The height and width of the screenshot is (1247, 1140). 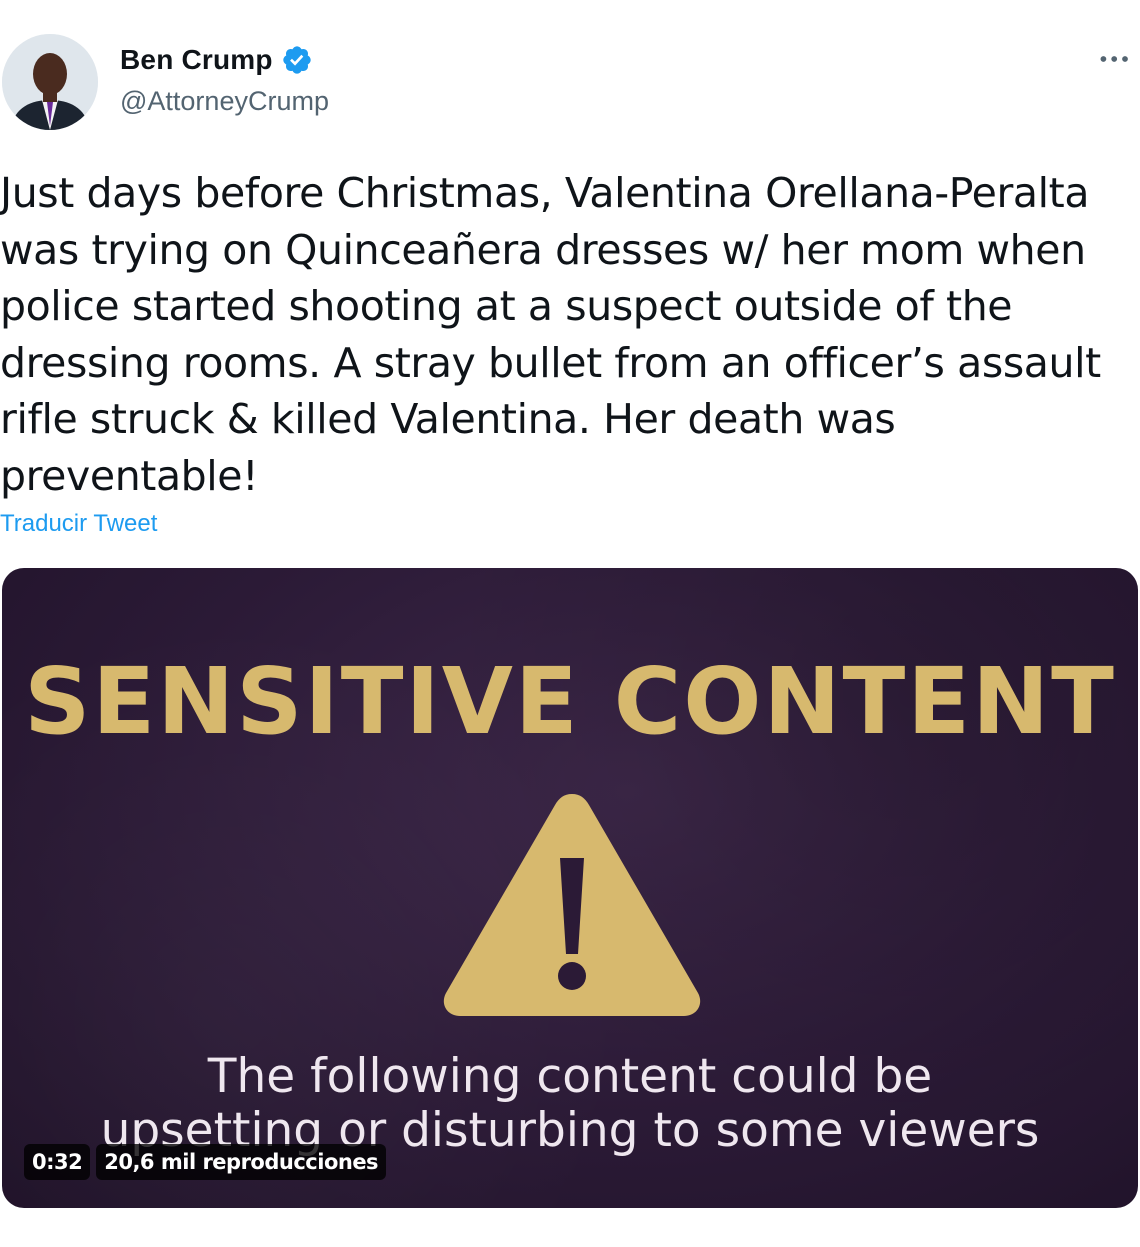 What do you see at coordinates (1116, 59) in the screenshot?
I see `more-options-icon` at bounding box center [1116, 59].